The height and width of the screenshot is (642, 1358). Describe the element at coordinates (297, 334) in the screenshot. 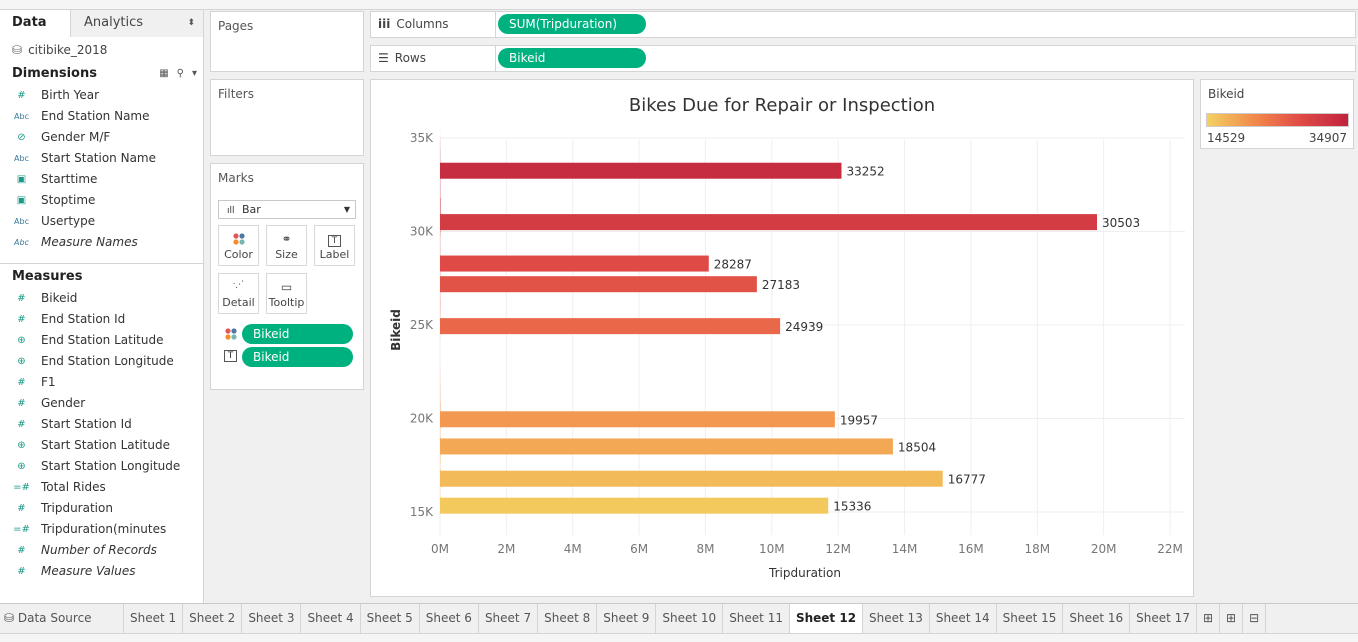

I see `color-bikeid-pill: Bikeid` at that location.